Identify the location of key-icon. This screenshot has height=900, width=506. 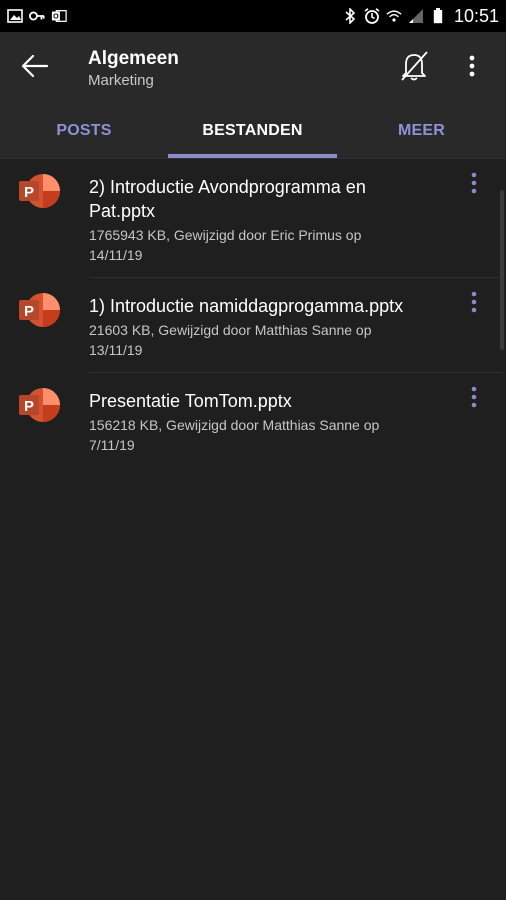
(37, 16).